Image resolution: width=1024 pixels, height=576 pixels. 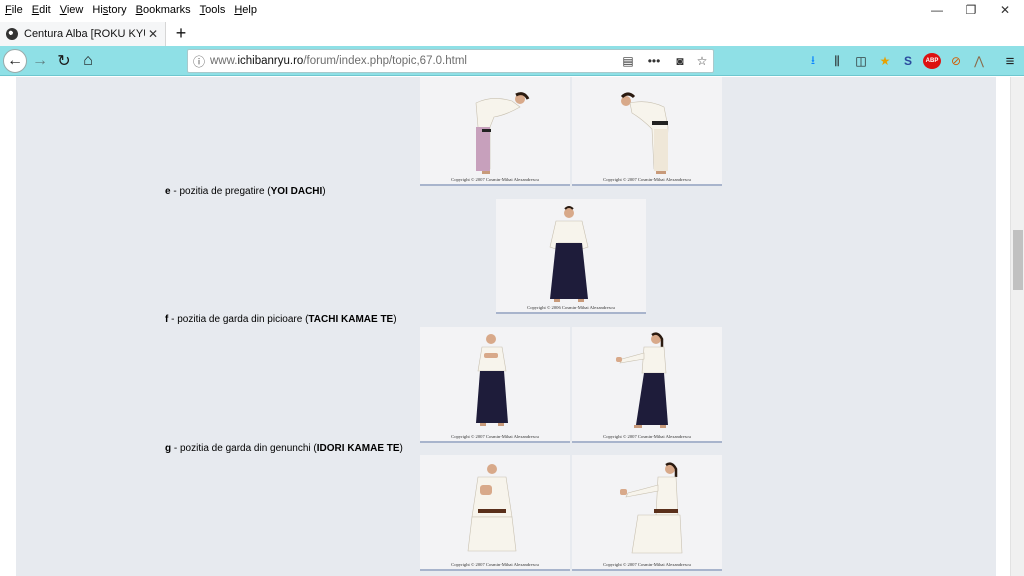 What do you see at coordinates (1017, 326) in the screenshot?
I see `vertical-scrollbar` at bounding box center [1017, 326].